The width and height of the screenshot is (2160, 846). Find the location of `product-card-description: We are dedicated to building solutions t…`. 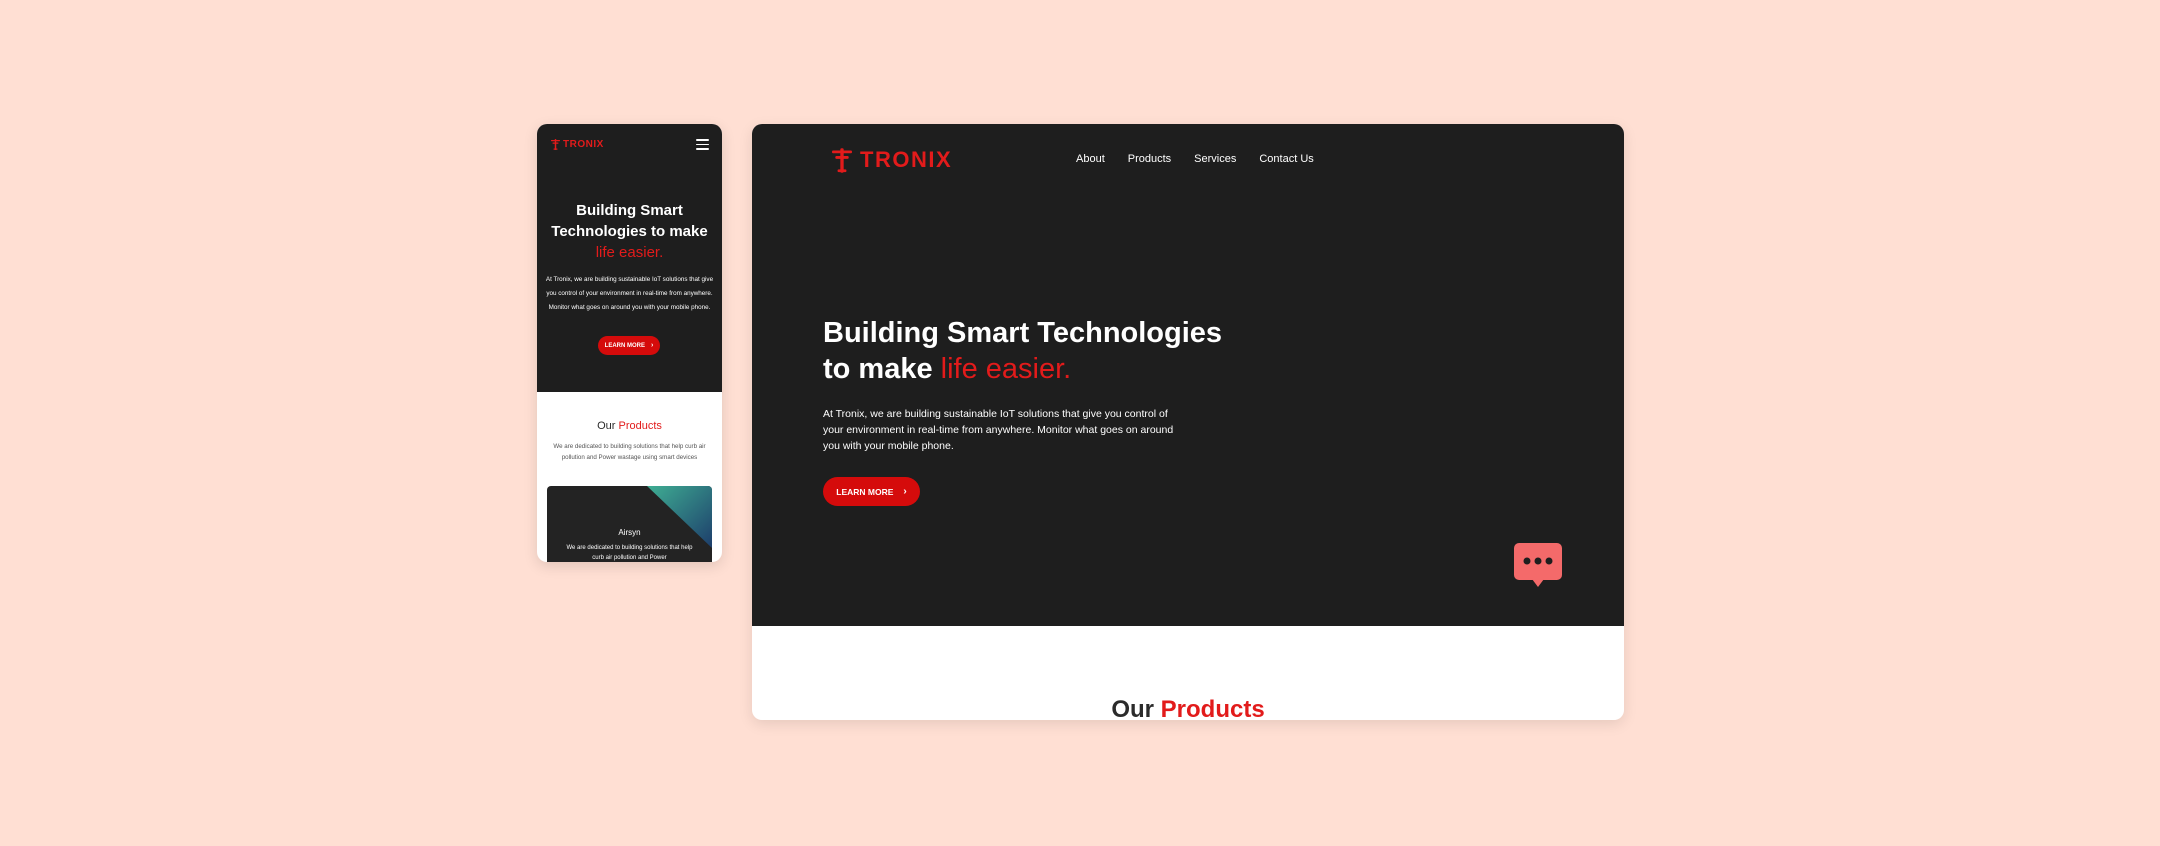

product-card-description: We are dedicated to building solutions t… is located at coordinates (629, 553).